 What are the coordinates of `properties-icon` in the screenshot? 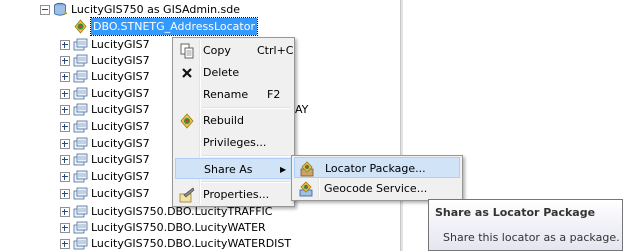 It's located at (187, 195).